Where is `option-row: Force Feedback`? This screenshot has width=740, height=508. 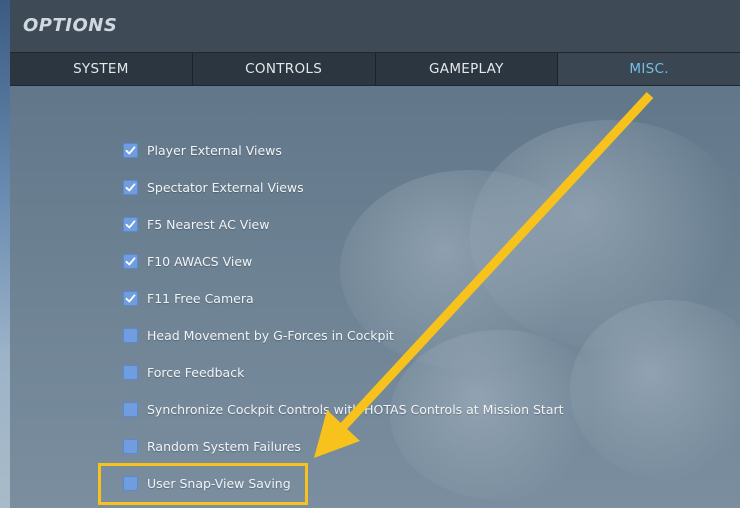 option-row: Force Feedback is located at coordinates (183, 372).